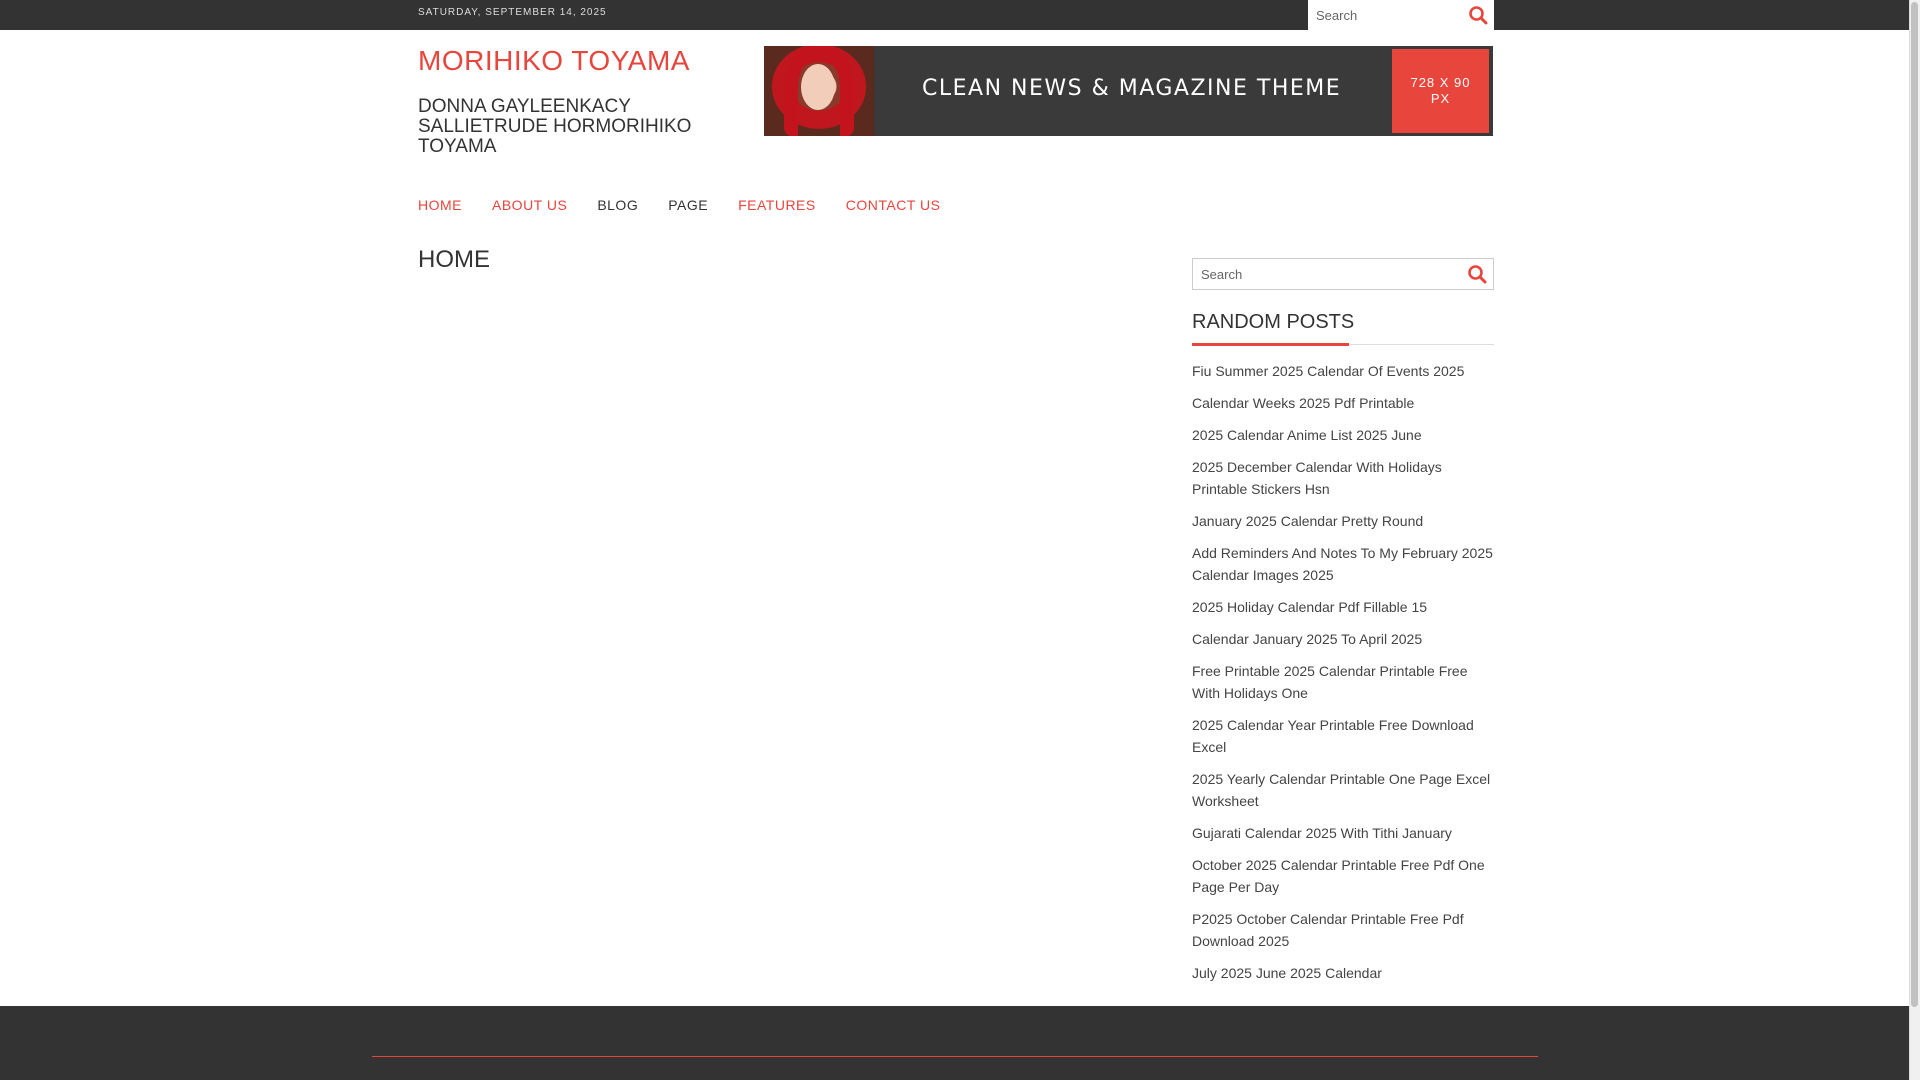 The width and height of the screenshot is (1920, 1080). I want to click on top-bar: SATURDAY, SEPTEMBER 14, 2025, so click(954, 15).